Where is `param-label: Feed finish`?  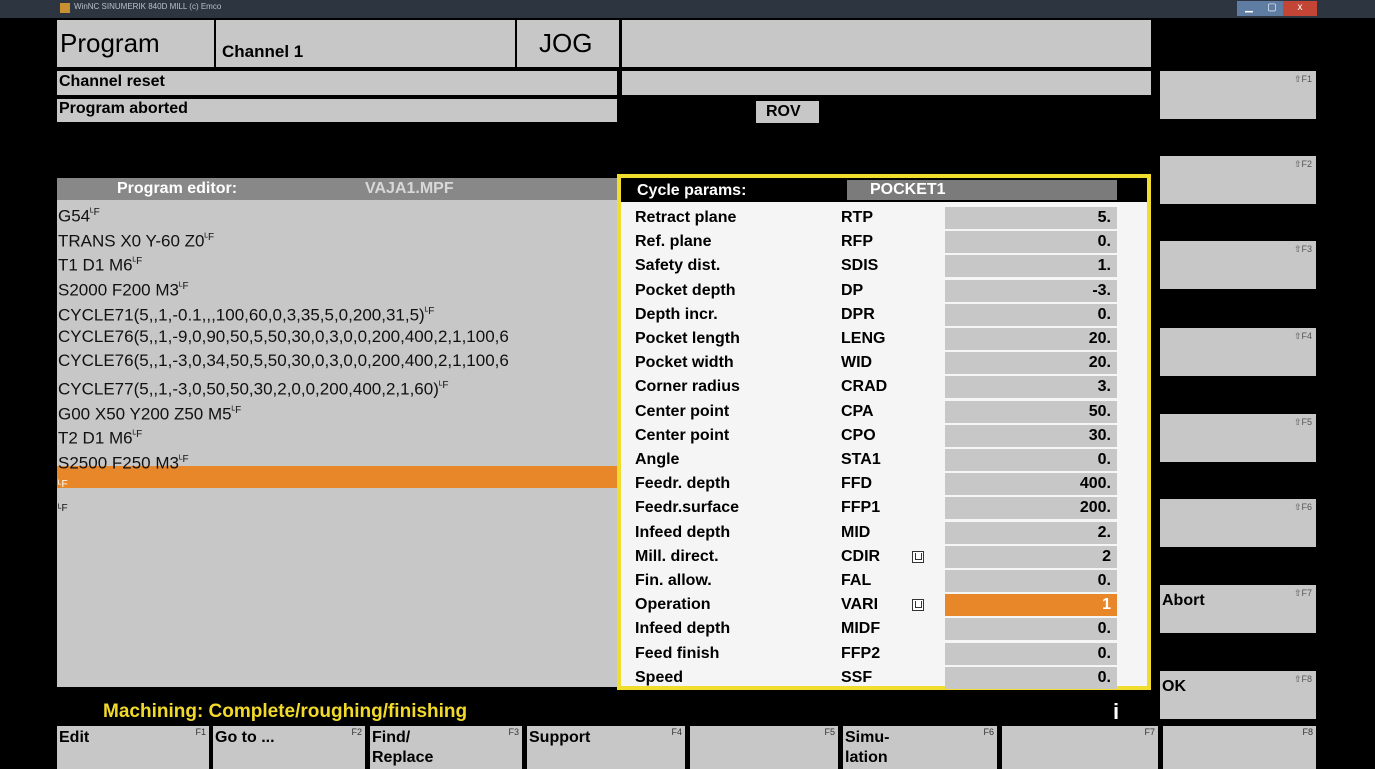
param-label: Feed finish is located at coordinates (677, 653).